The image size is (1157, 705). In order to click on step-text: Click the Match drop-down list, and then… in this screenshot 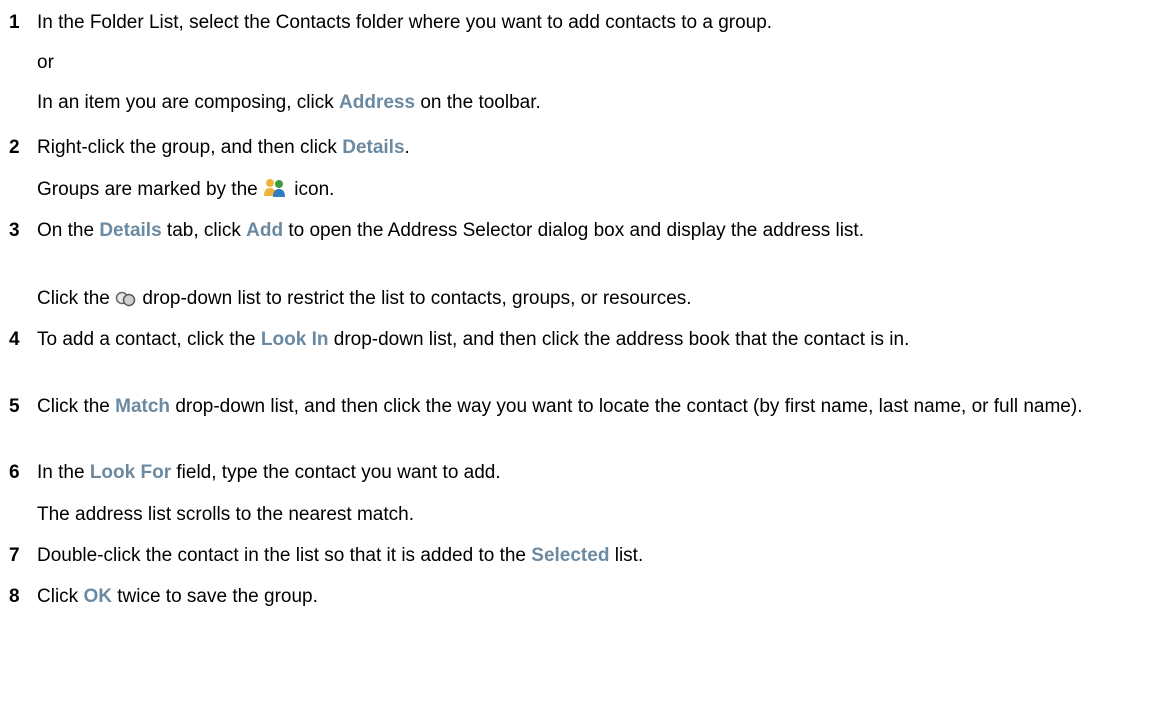, I will do `click(560, 406)`.